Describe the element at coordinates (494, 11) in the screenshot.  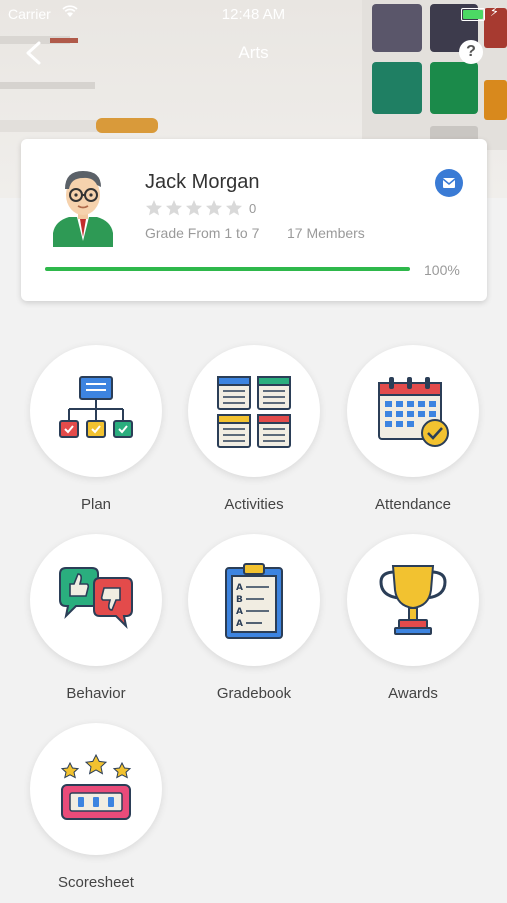
I see `charging-icon: ⚡` at that location.